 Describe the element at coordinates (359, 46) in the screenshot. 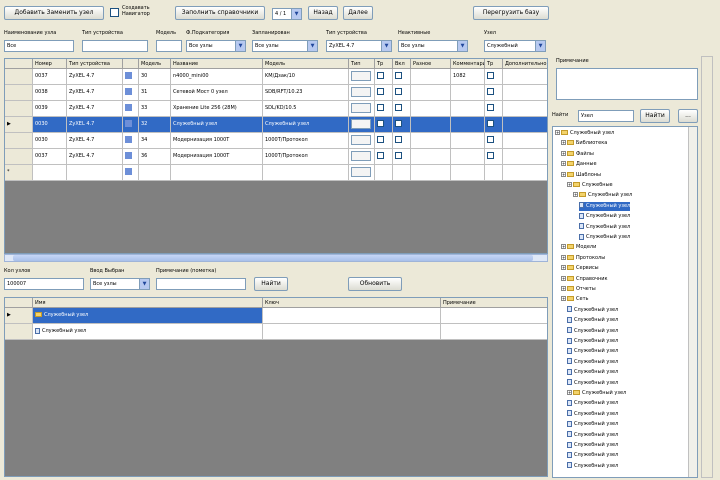

I see `filter-combo: ZyXEL 4.7 ▼` at that location.